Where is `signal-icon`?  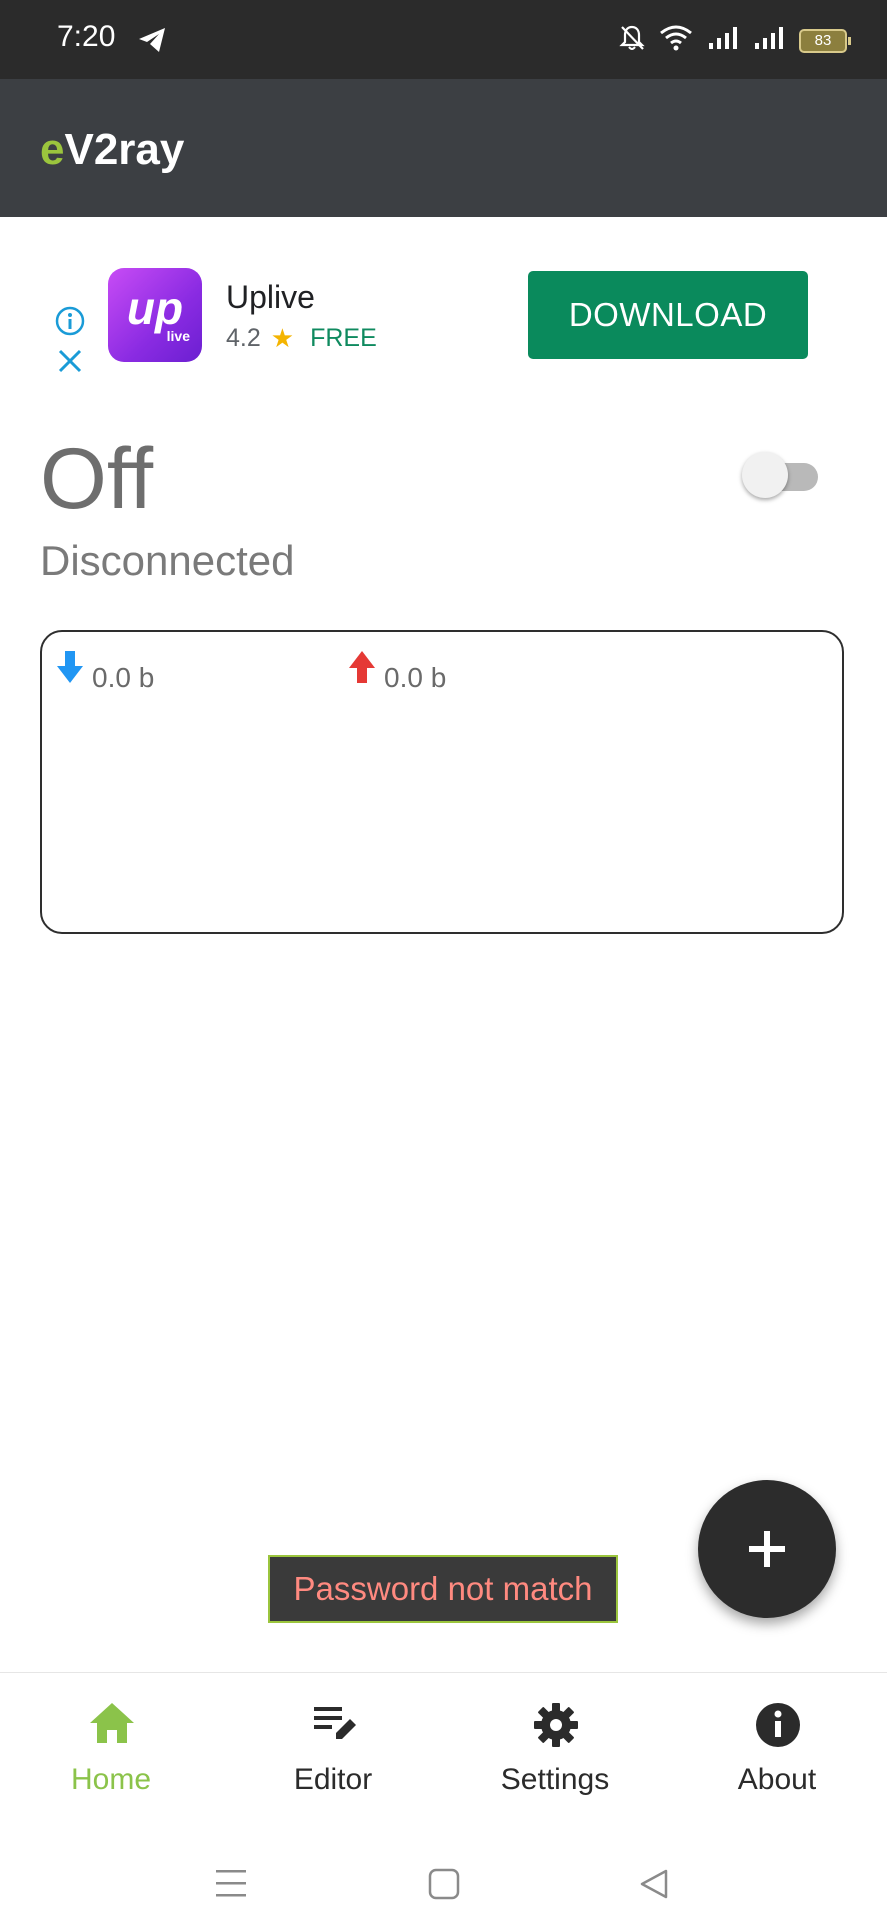 signal-icon is located at coordinates (723, 40).